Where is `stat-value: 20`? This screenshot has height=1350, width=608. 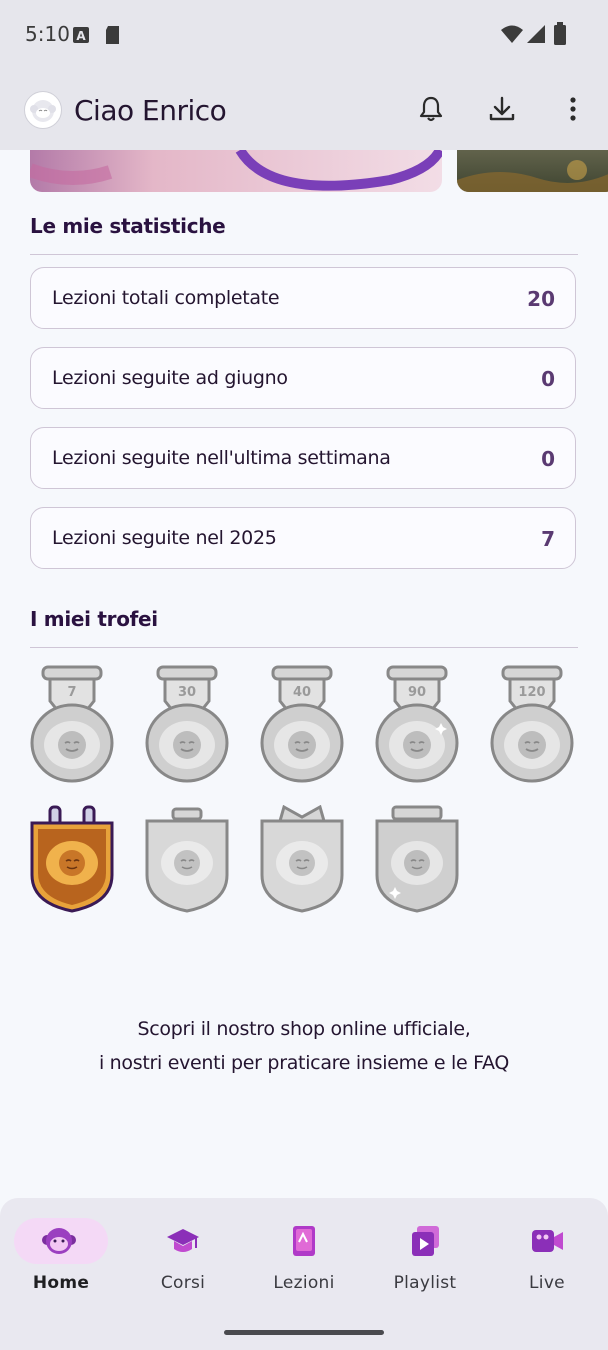
stat-value: 20 is located at coordinates (541, 299).